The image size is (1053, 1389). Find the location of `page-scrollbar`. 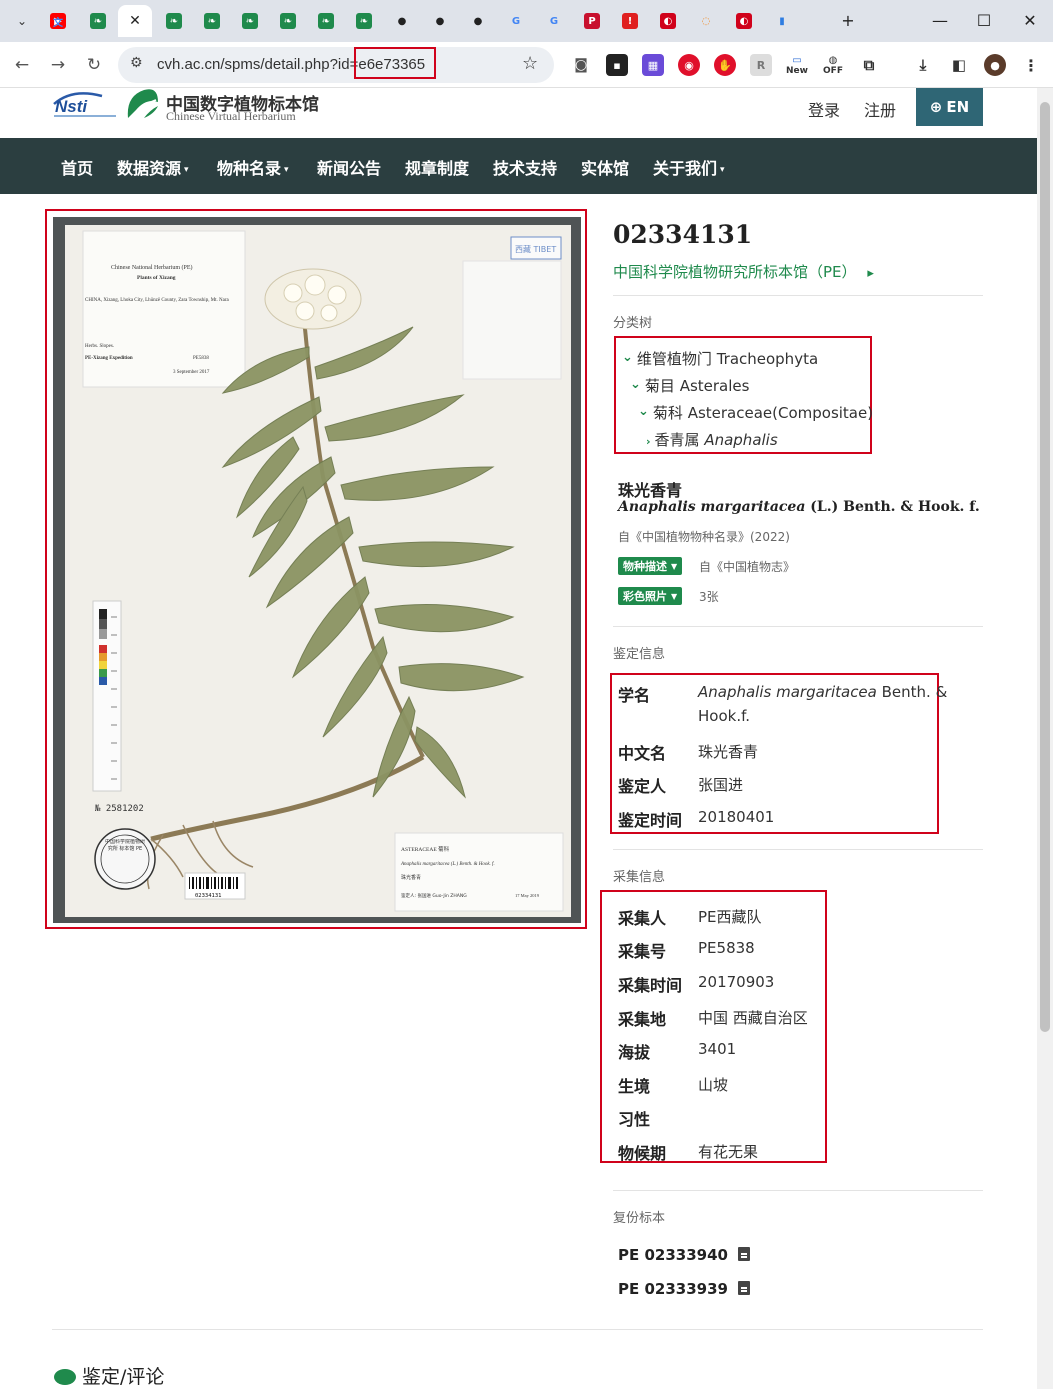

page-scrollbar is located at coordinates (1045, 738).